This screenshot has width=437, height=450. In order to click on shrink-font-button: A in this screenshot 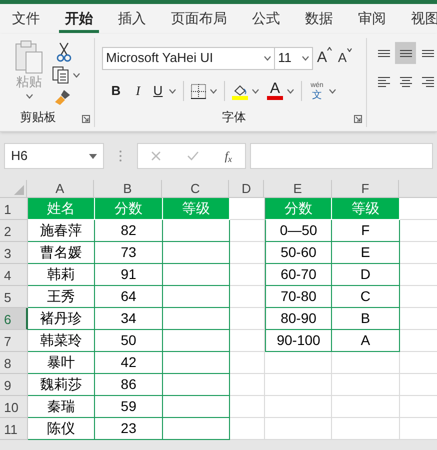, I will do `click(345, 58)`.